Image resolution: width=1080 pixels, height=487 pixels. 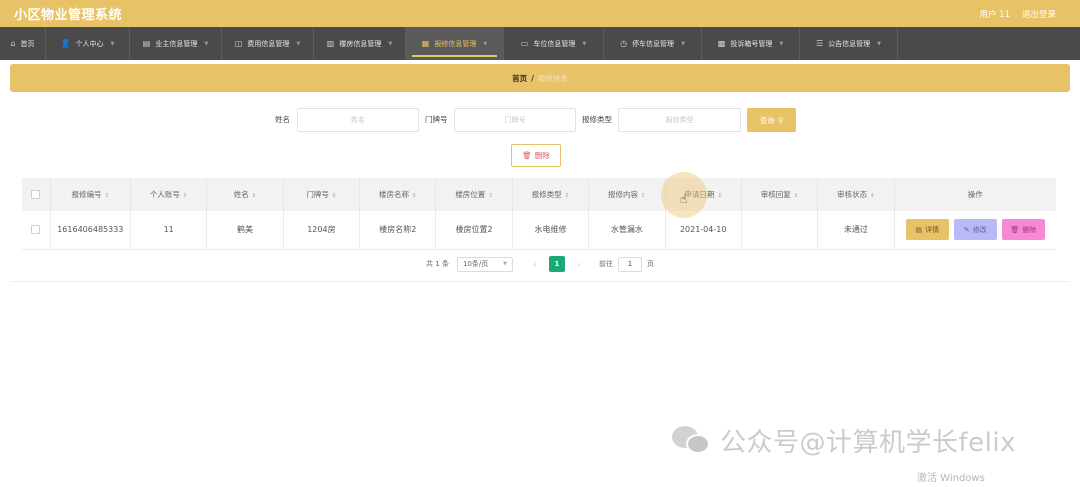 What do you see at coordinates (552, 78) in the screenshot?
I see `breadcrumb-current: 报修信息` at bounding box center [552, 78].